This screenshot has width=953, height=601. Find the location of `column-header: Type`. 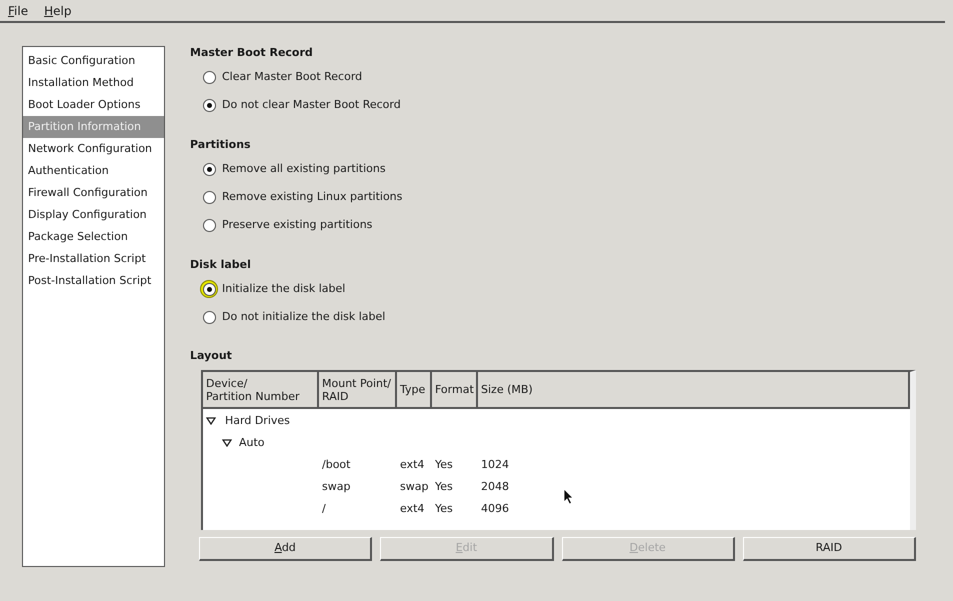

column-header: Type is located at coordinates (414, 389).